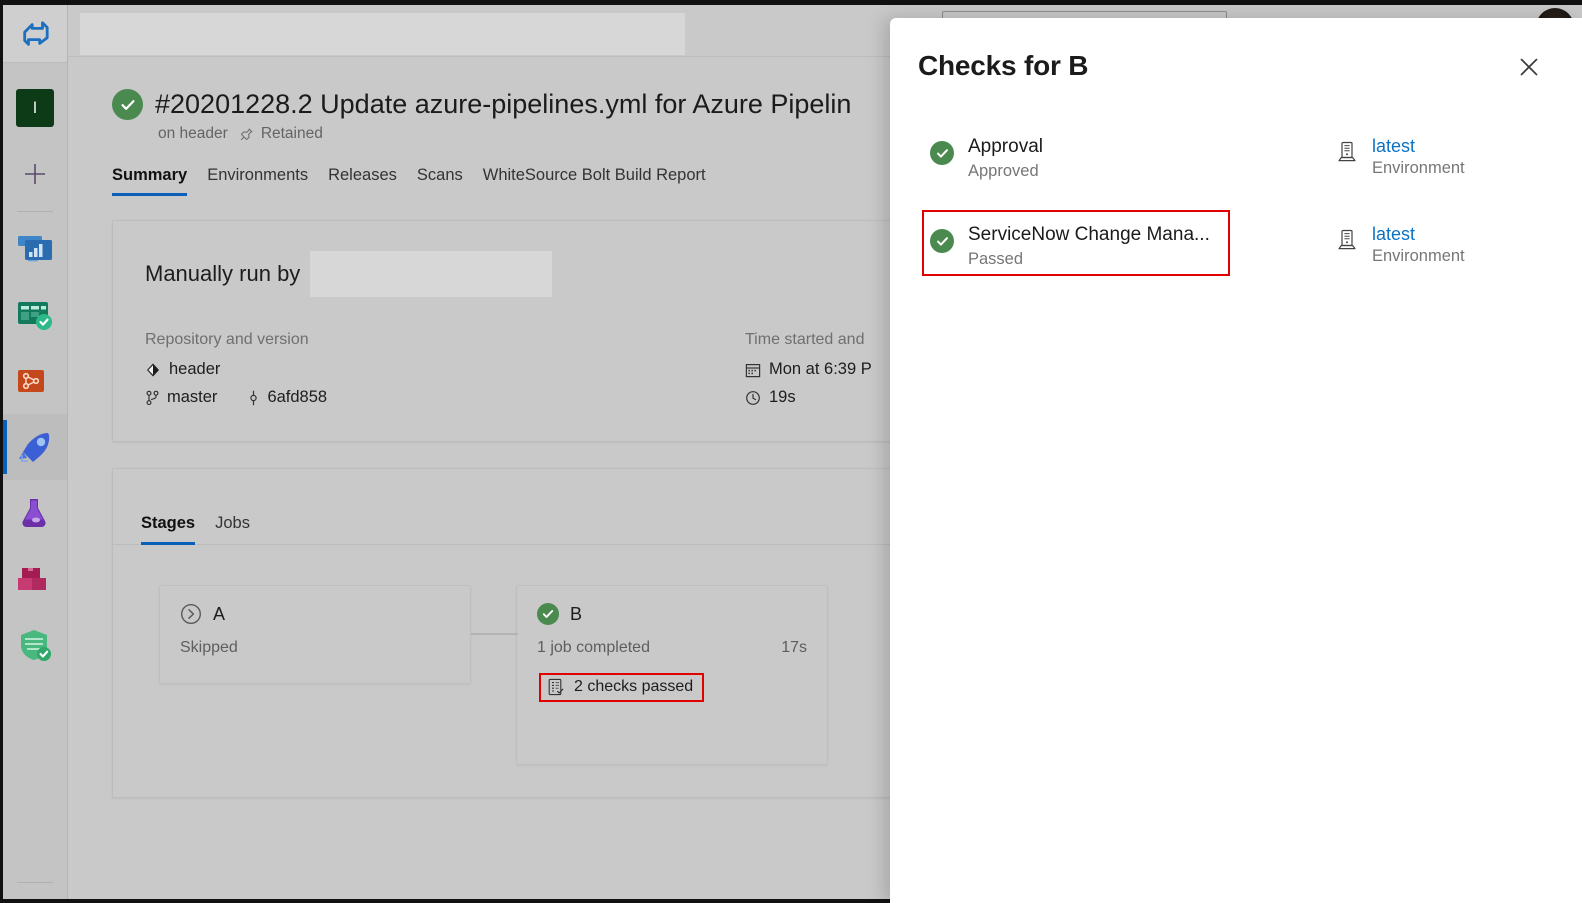 Image resolution: width=1582 pixels, height=903 pixels. I want to click on tab-releases: Releases, so click(362, 181).